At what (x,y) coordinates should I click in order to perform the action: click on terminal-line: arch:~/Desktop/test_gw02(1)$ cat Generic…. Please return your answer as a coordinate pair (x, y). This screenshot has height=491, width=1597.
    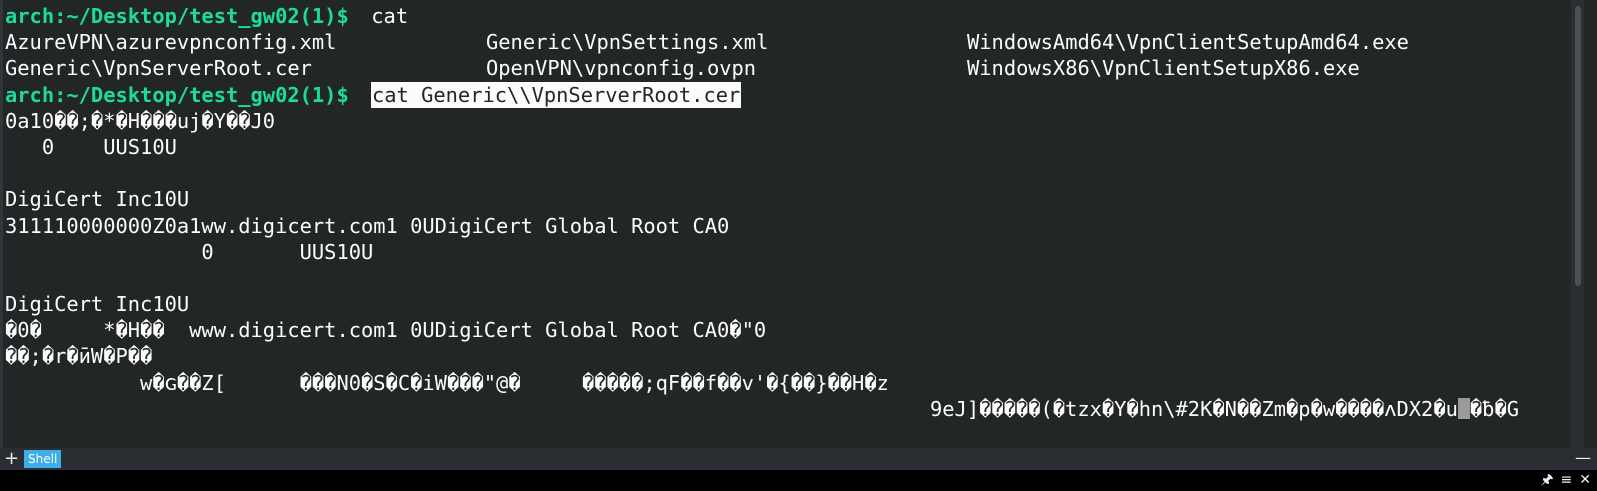
    Looking at the image, I should click on (792, 94).